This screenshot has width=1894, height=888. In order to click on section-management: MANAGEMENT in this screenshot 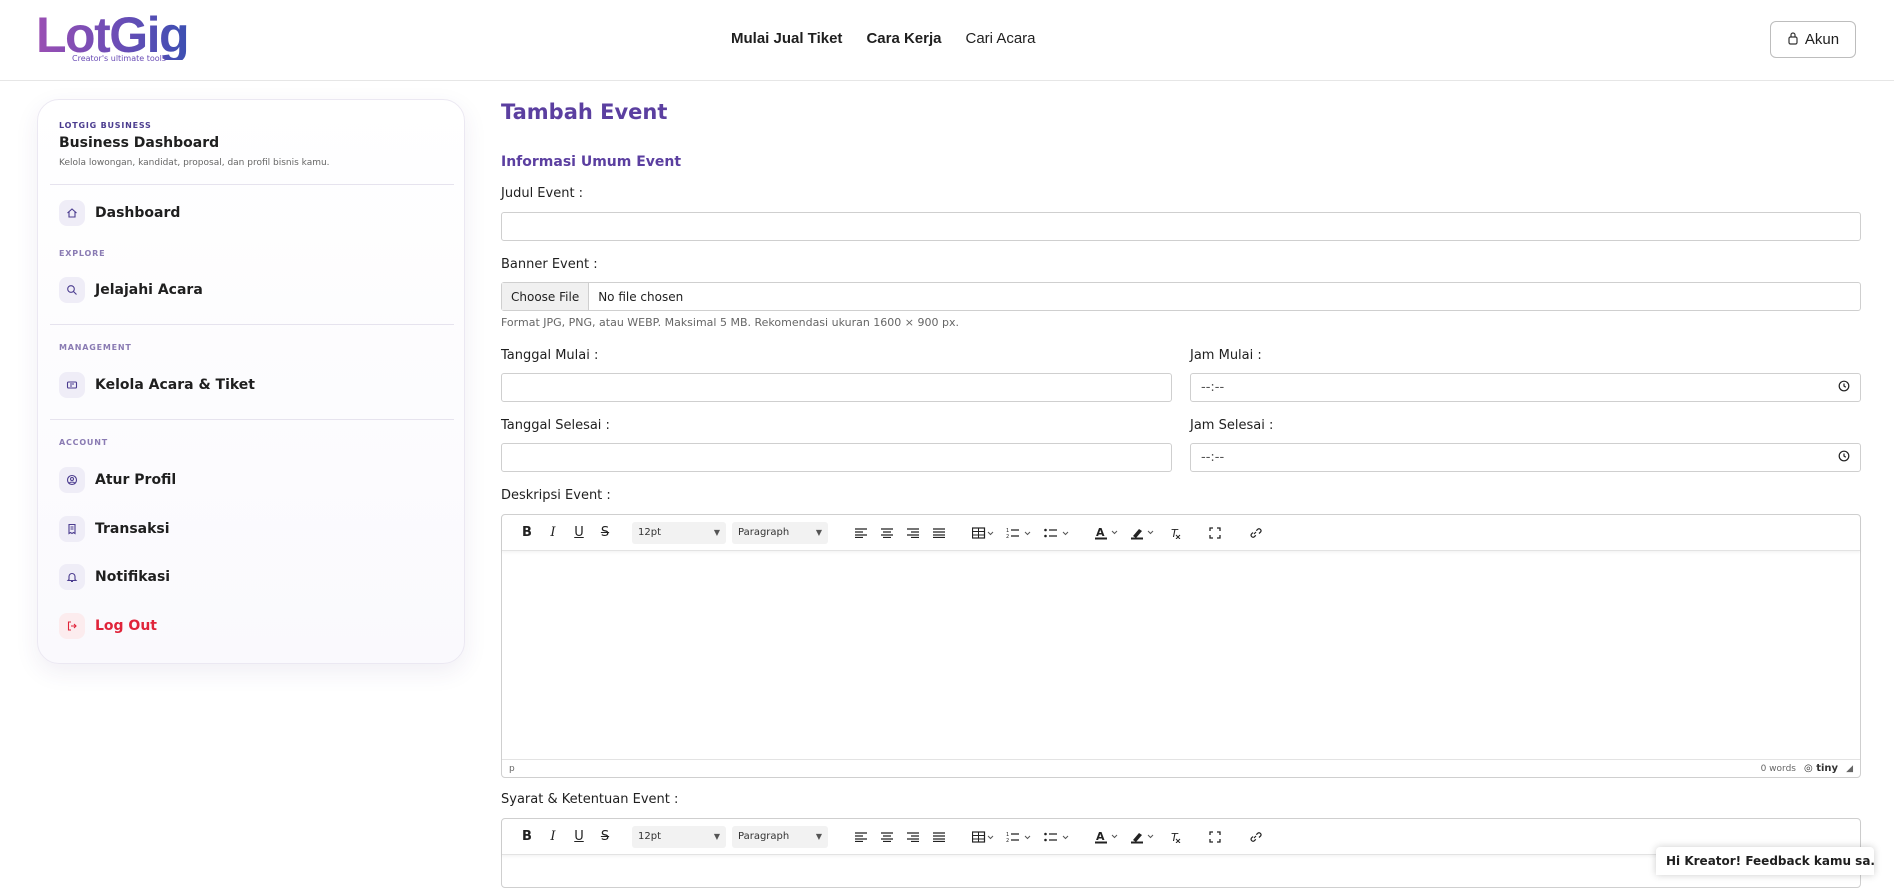, I will do `click(95, 347)`.